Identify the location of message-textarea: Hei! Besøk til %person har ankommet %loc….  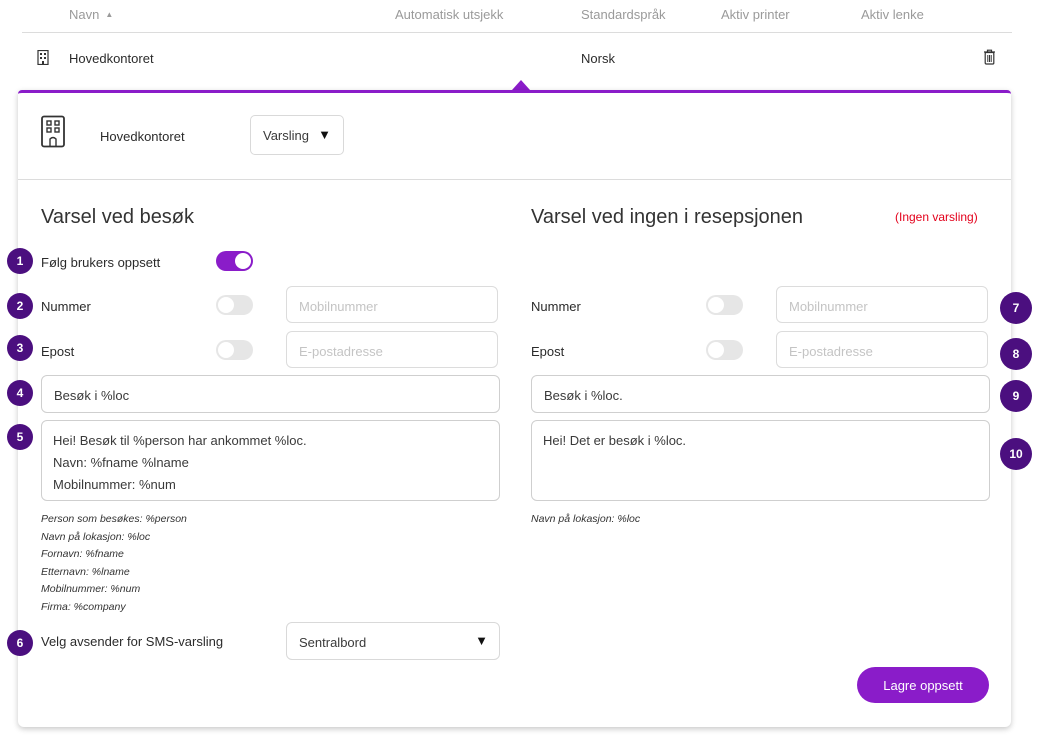
(270, 460).